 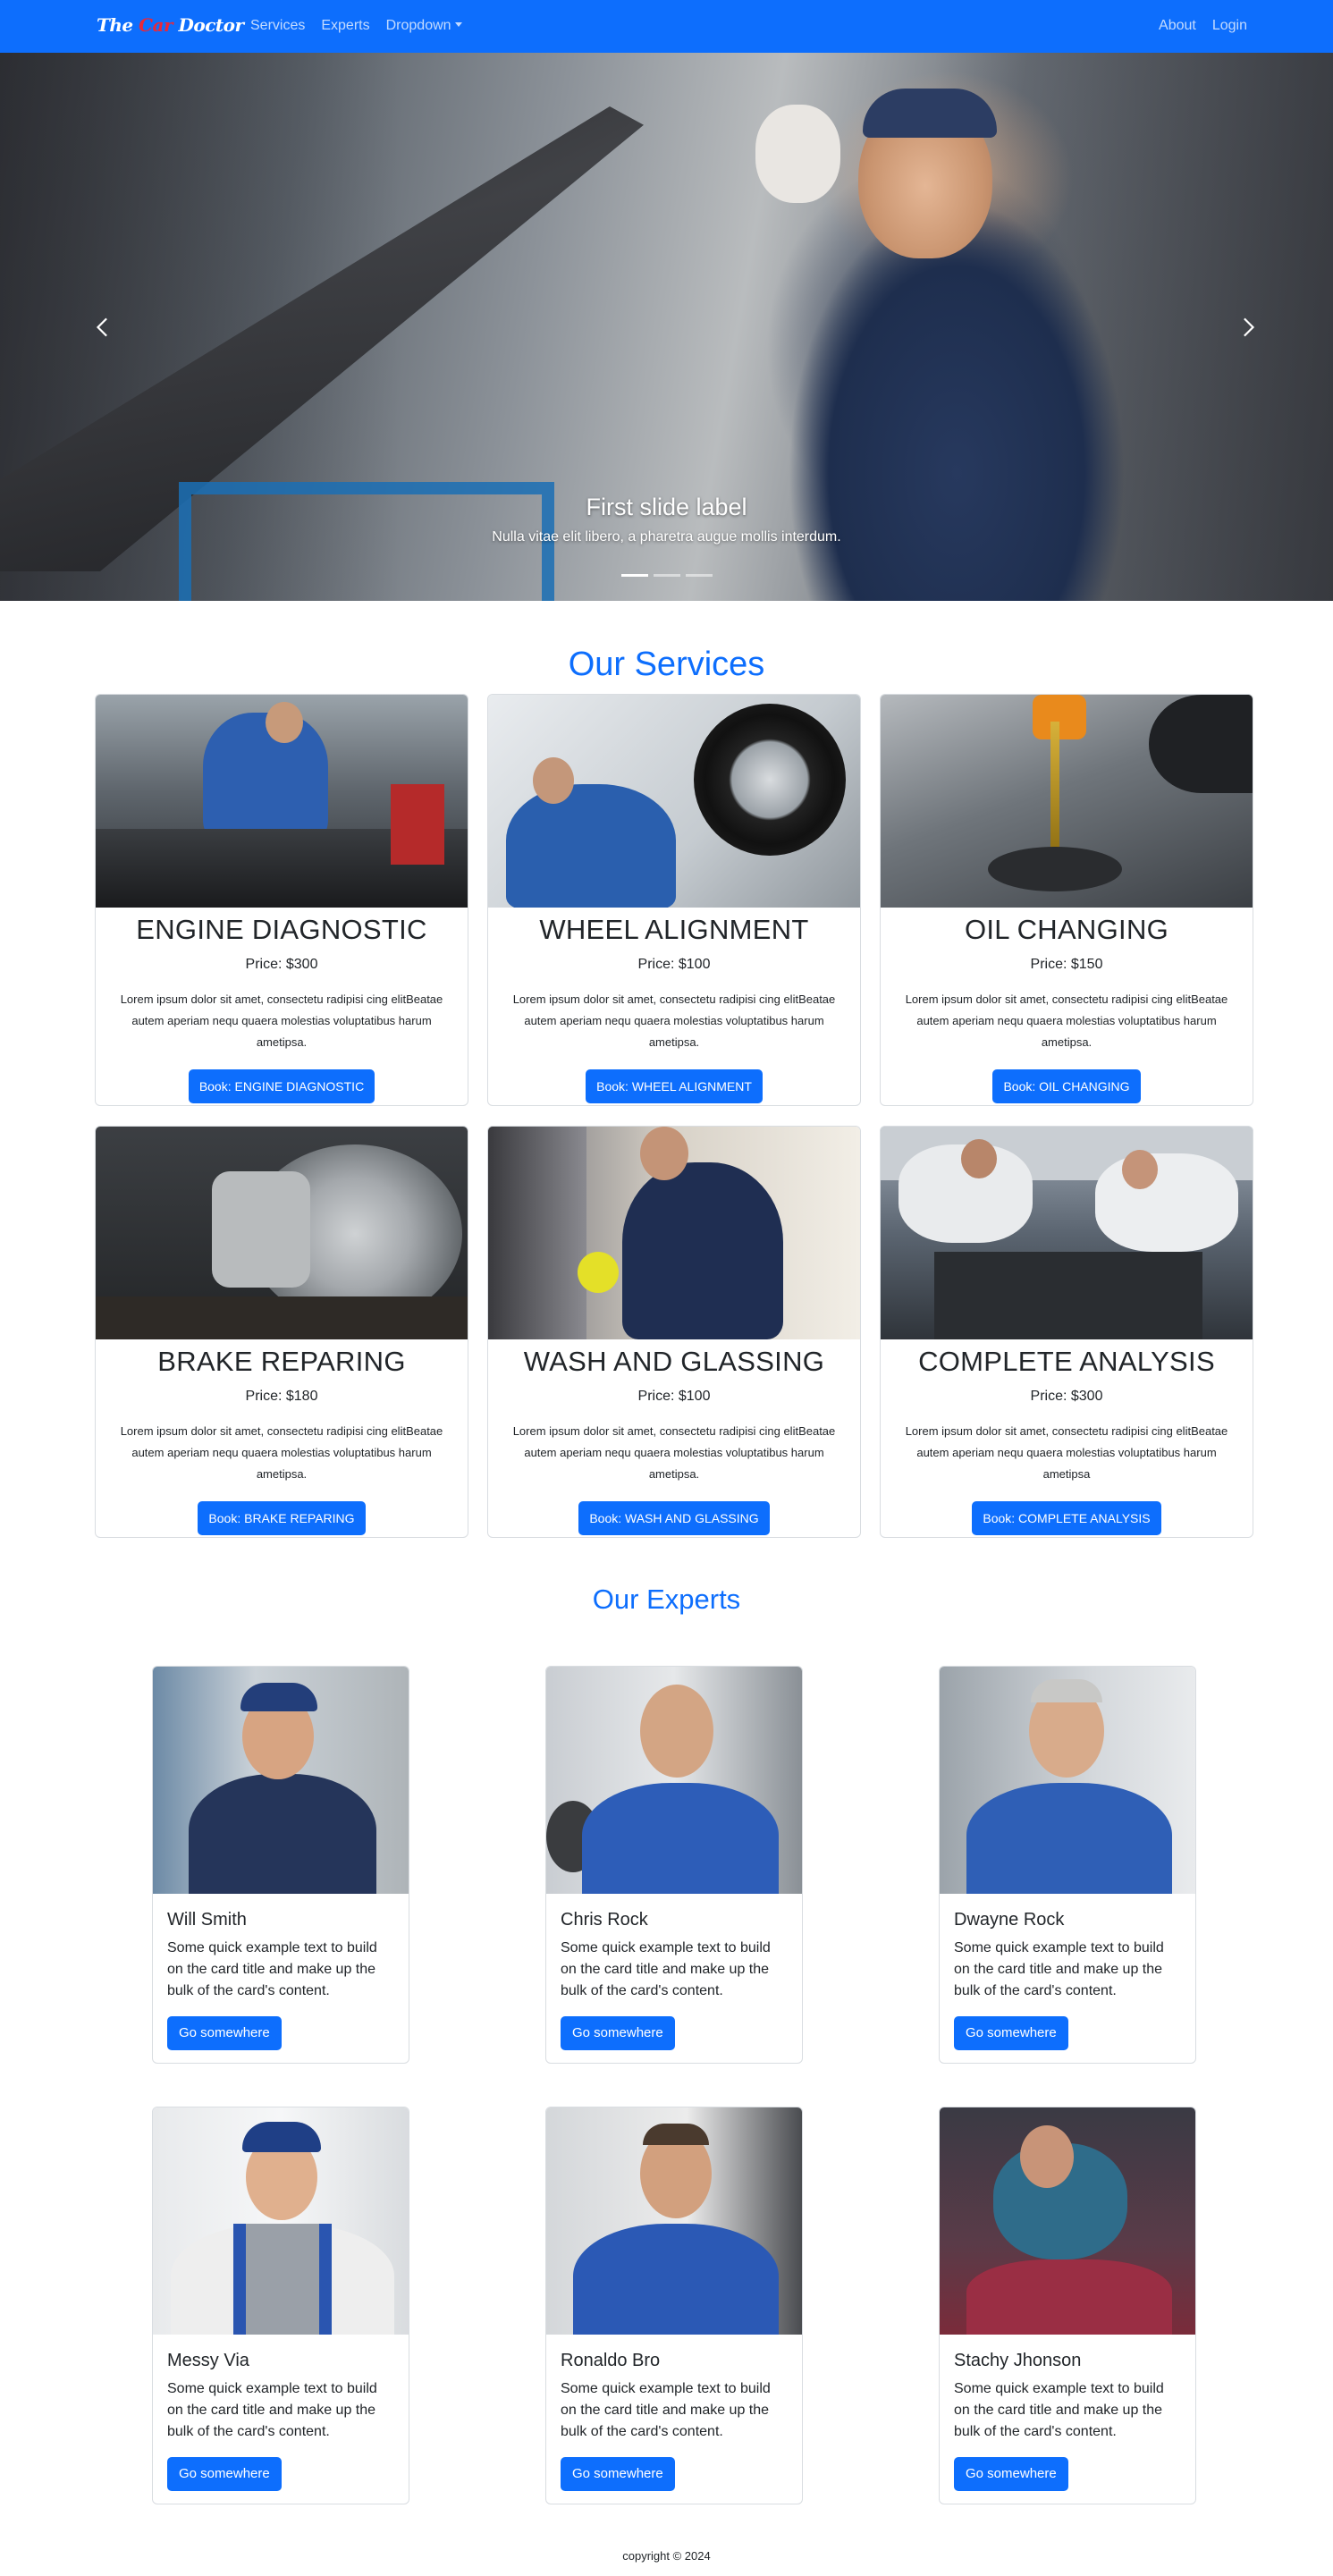 I want to click on book-service-button: Book: ENGINE DIAGNOSTIC, so click(x=281, y=1086).